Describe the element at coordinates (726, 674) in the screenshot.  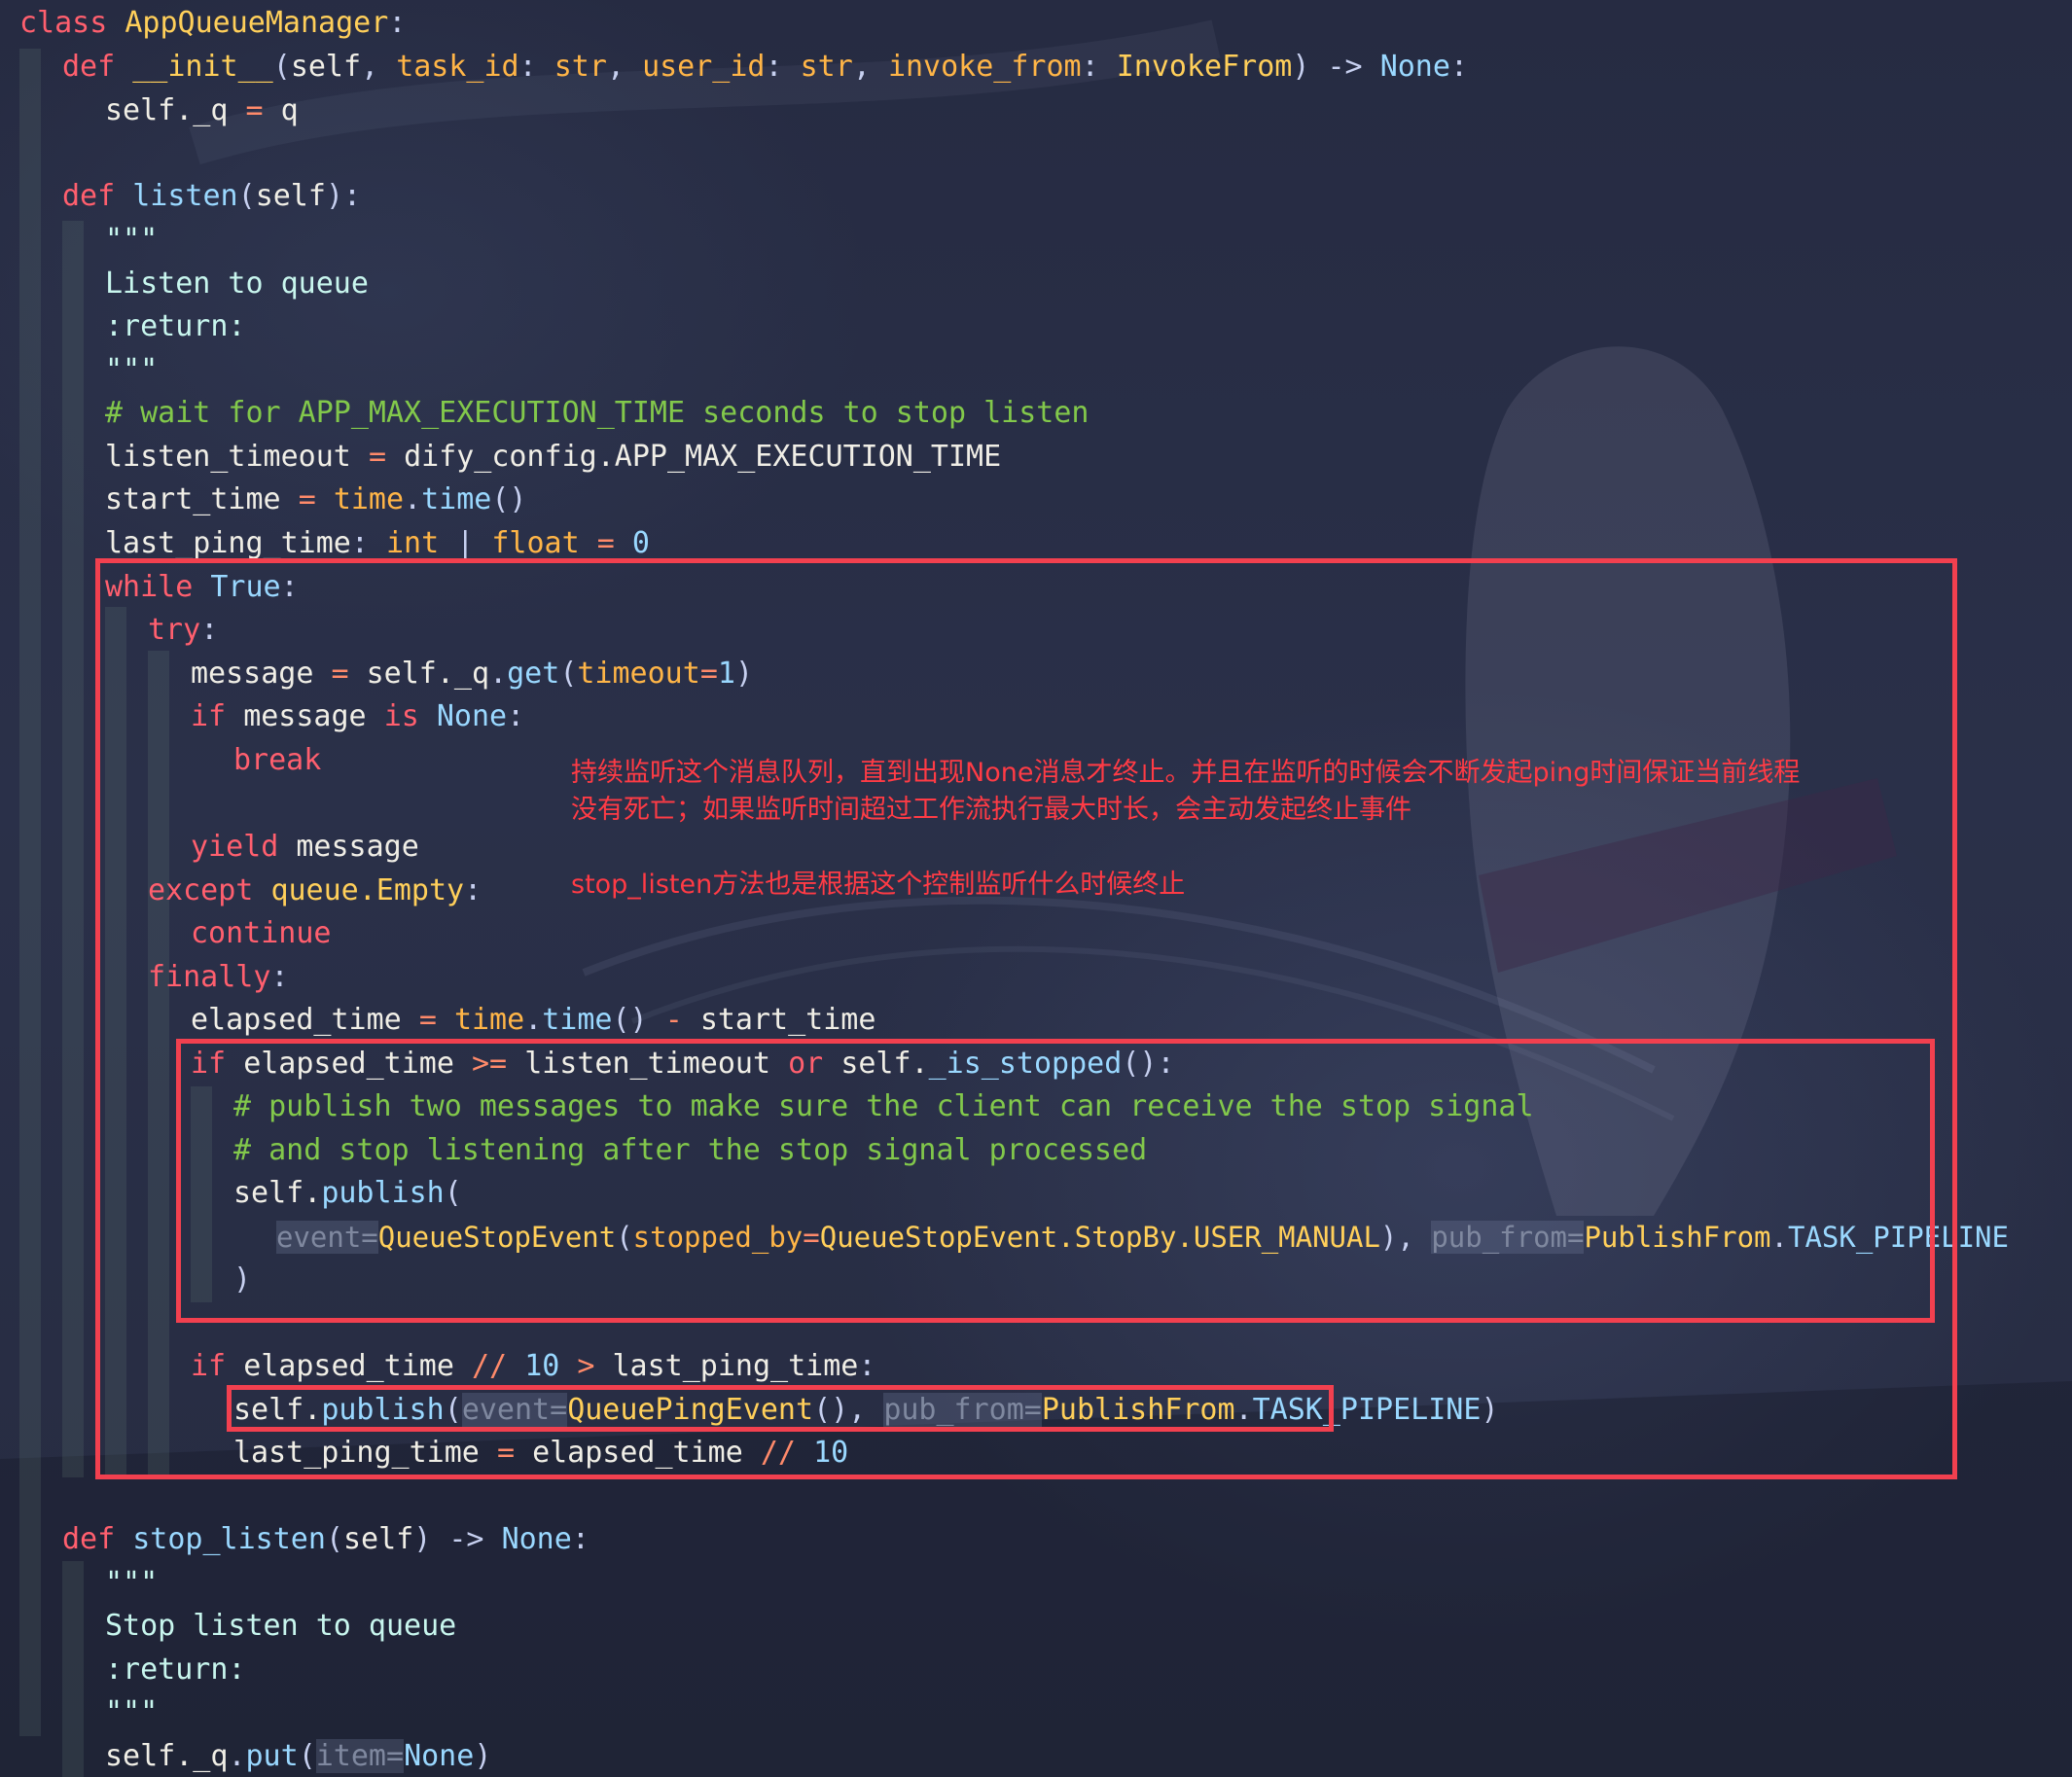
I see `number: 1` at that location.